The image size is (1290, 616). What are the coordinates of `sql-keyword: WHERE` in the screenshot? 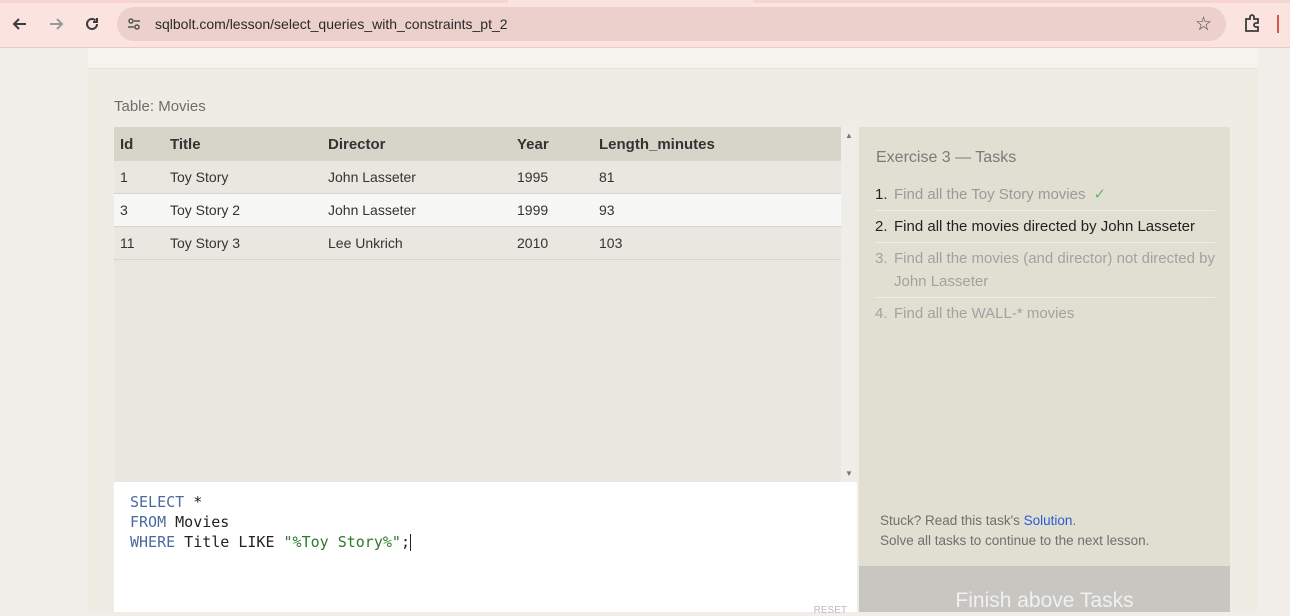 It's located at (153, 542).